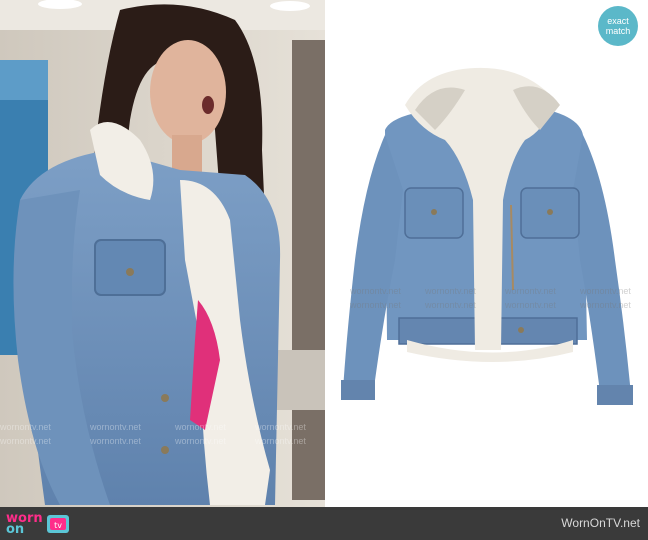 The height and width of the screenshot is (540, 648). Describe the element at coordinates (618, 31) in the screenshot. I see `badge-line2: match` at that location.